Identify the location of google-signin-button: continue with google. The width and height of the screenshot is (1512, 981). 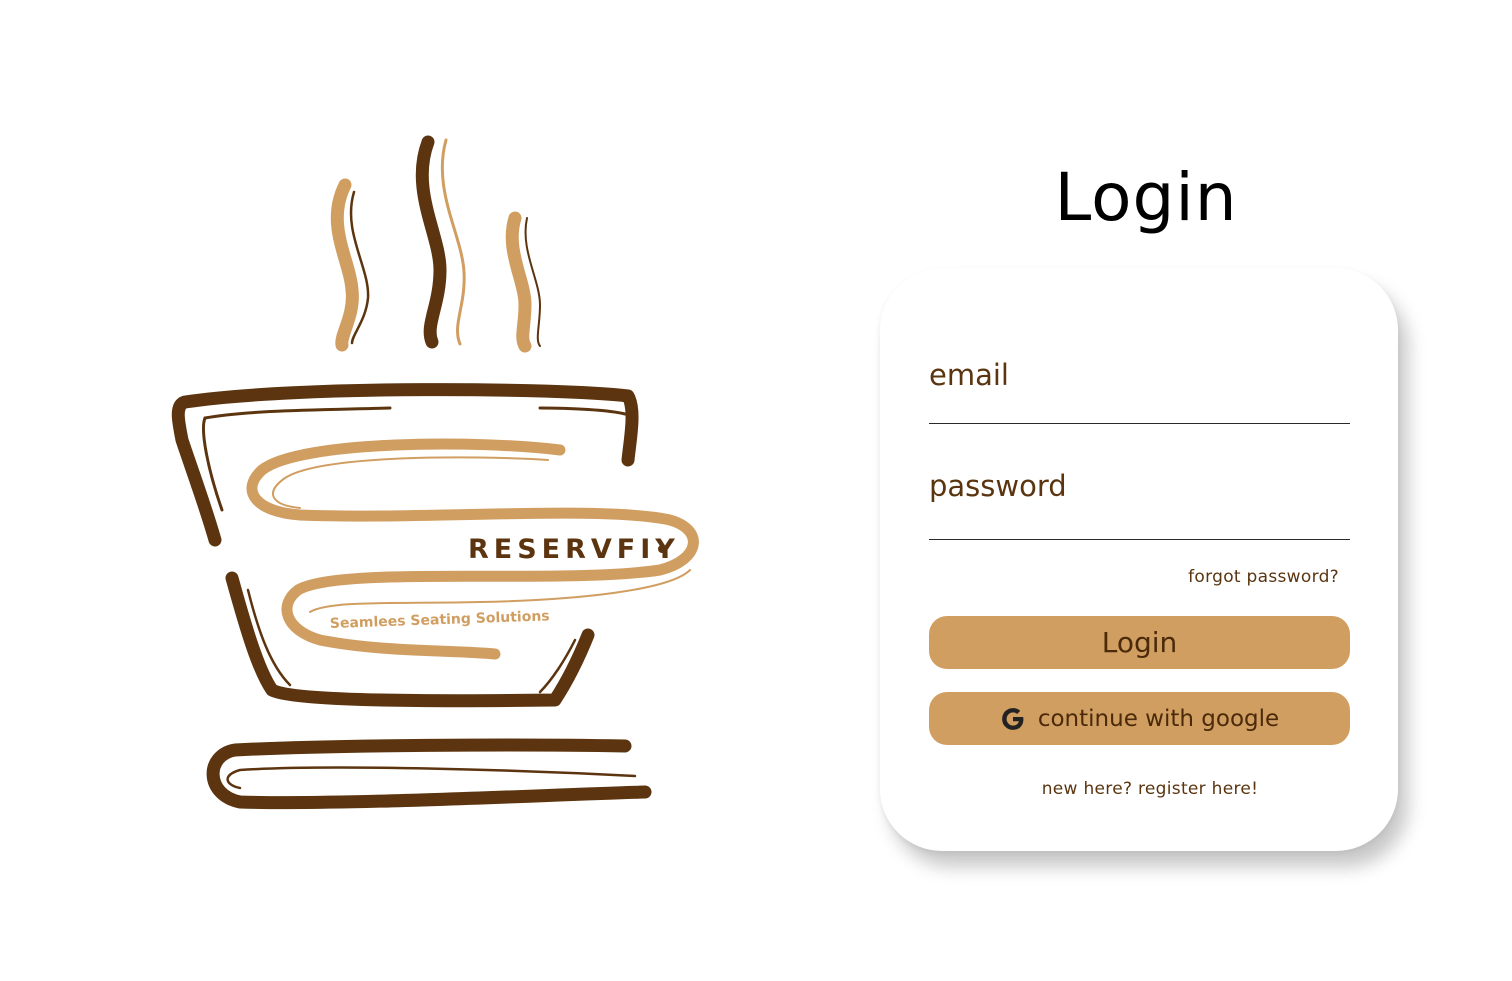
(1139, 718).